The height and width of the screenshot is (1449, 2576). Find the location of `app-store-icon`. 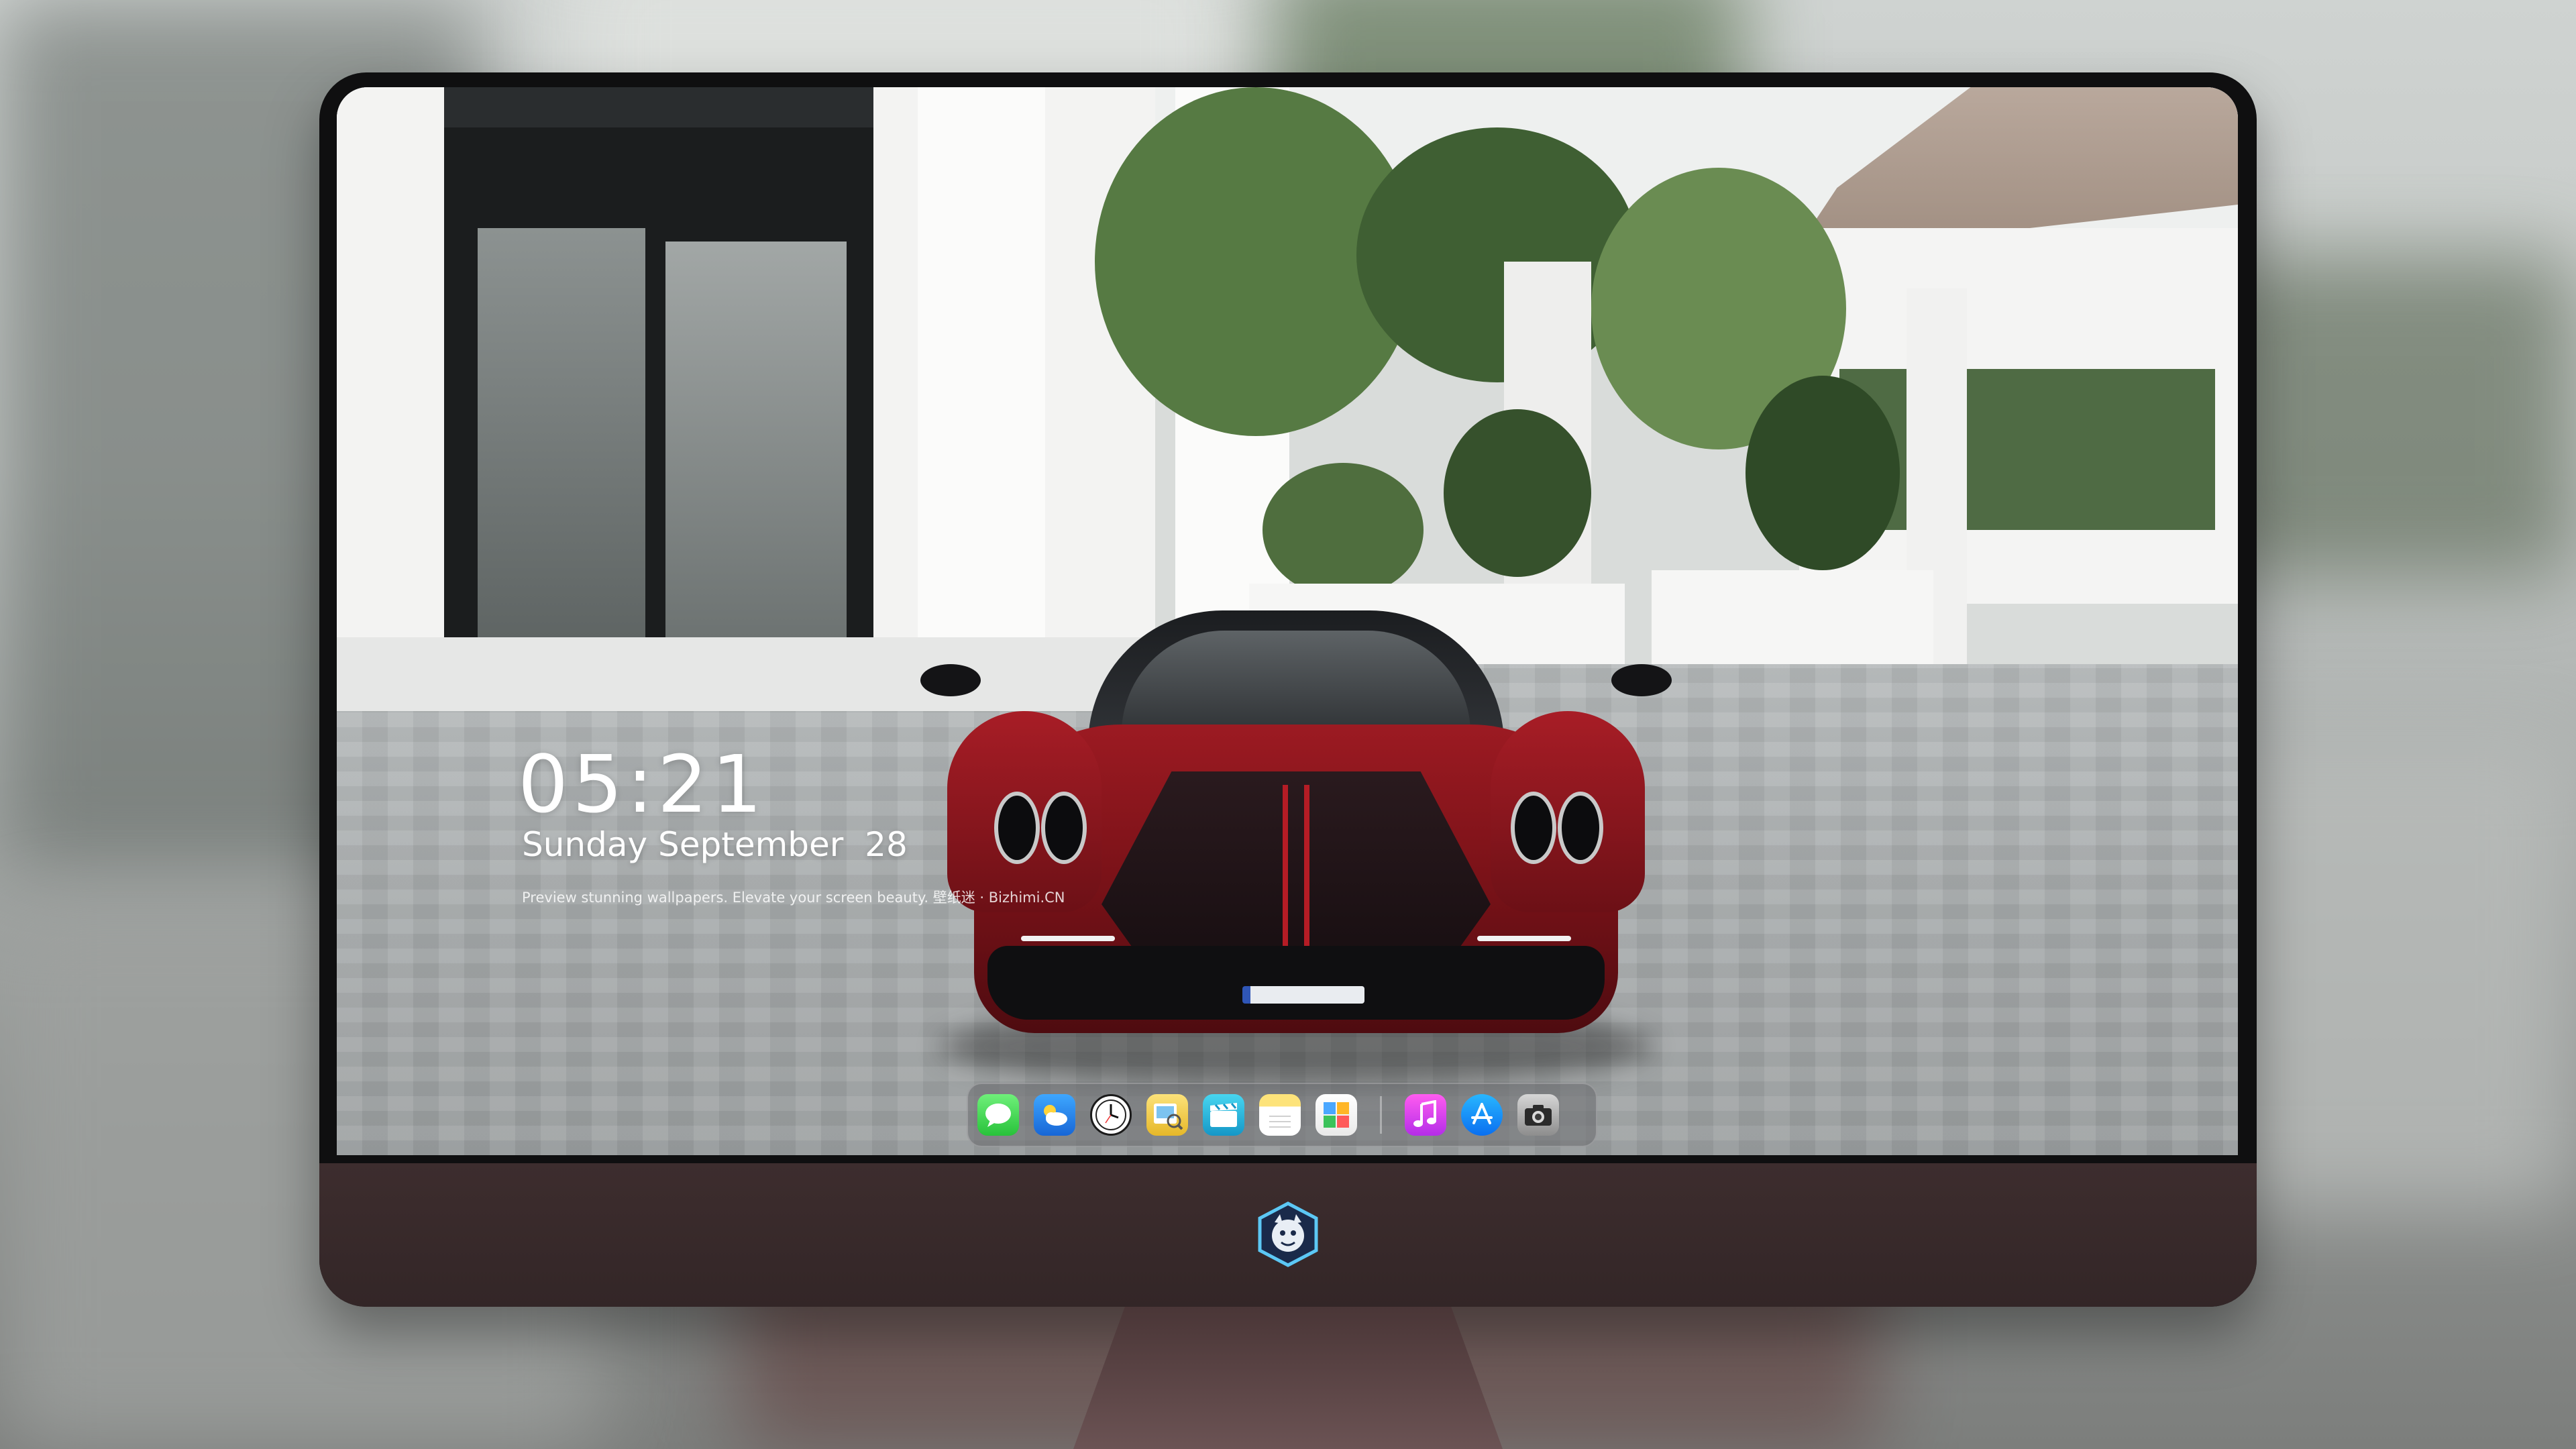

app-store-icon is located at coordinates (1482, 1115).